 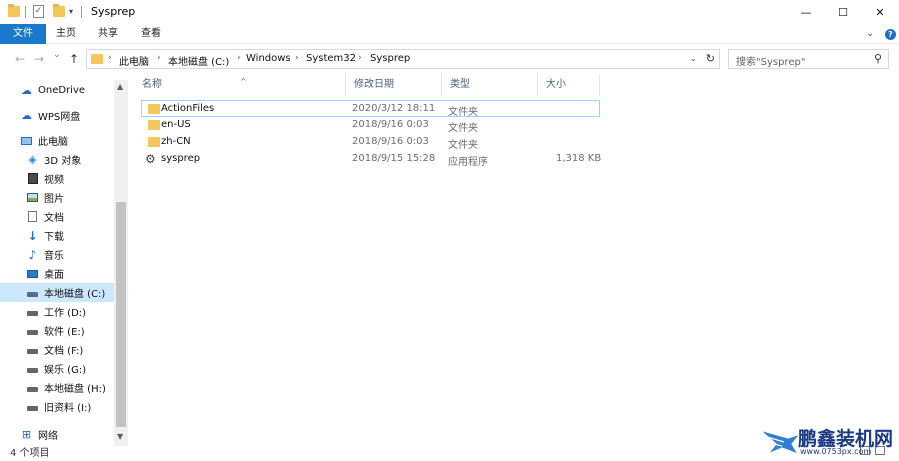 I want to click on sidebar-item-documents: 文档, so click(x=57, y=216).